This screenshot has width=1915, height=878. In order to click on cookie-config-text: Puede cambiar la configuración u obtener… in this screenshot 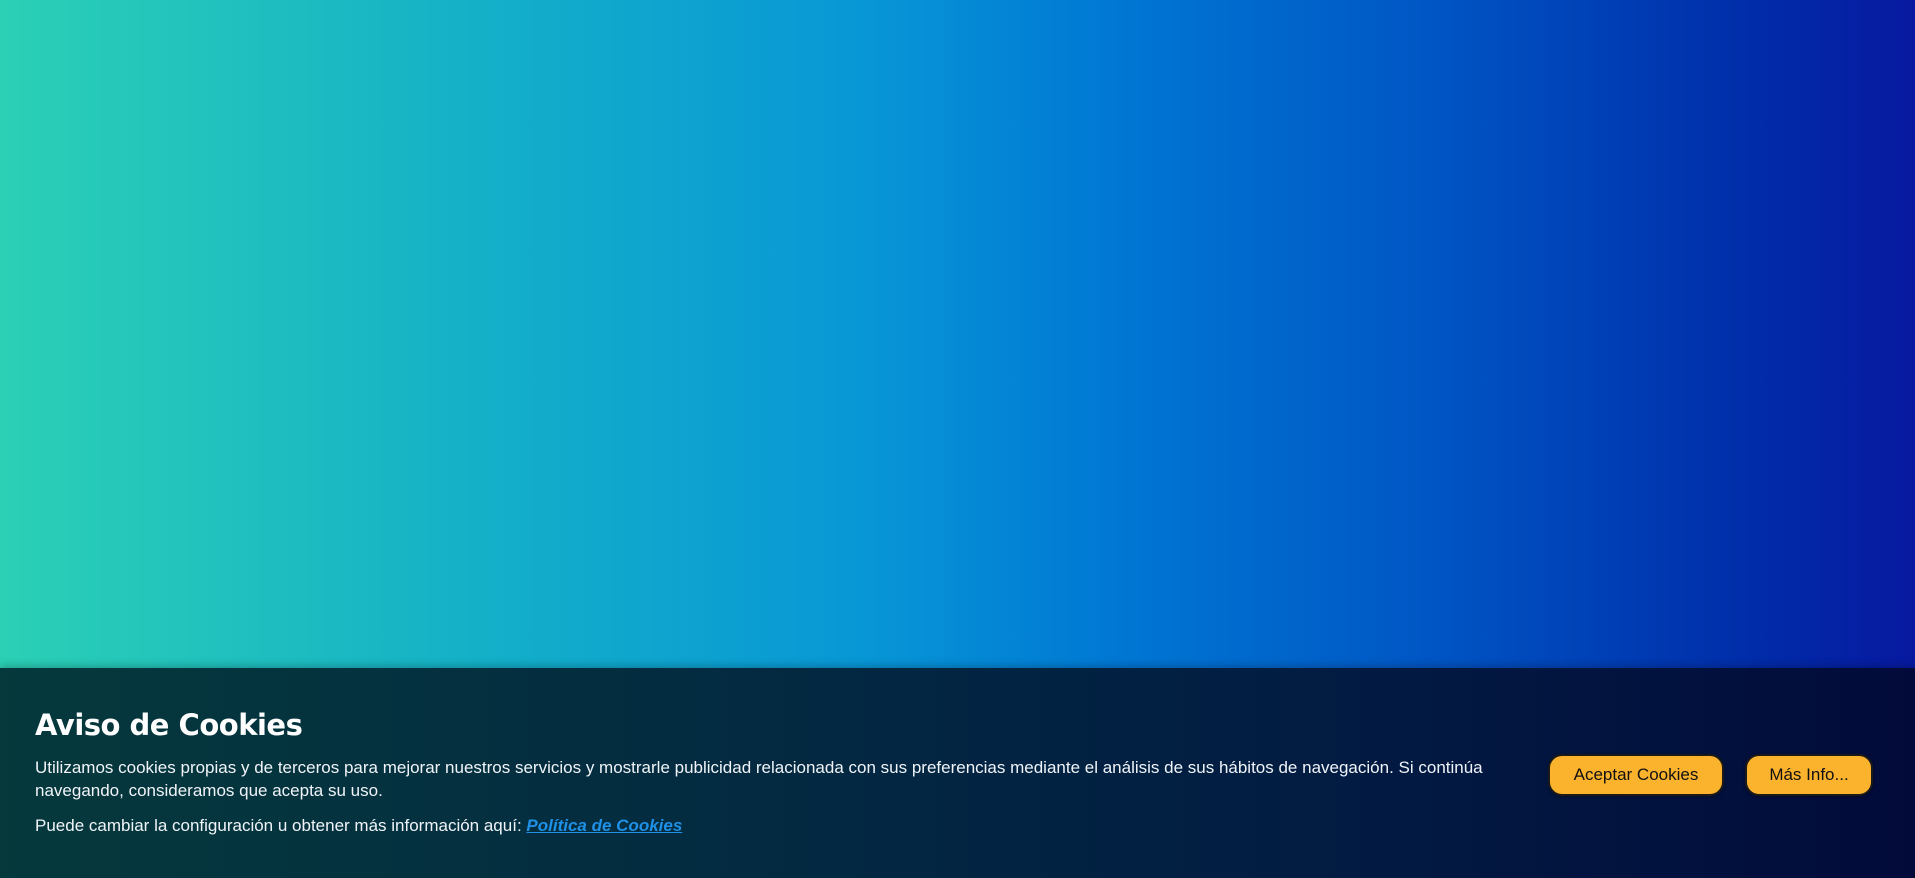, I will do `click(278, 825)`.